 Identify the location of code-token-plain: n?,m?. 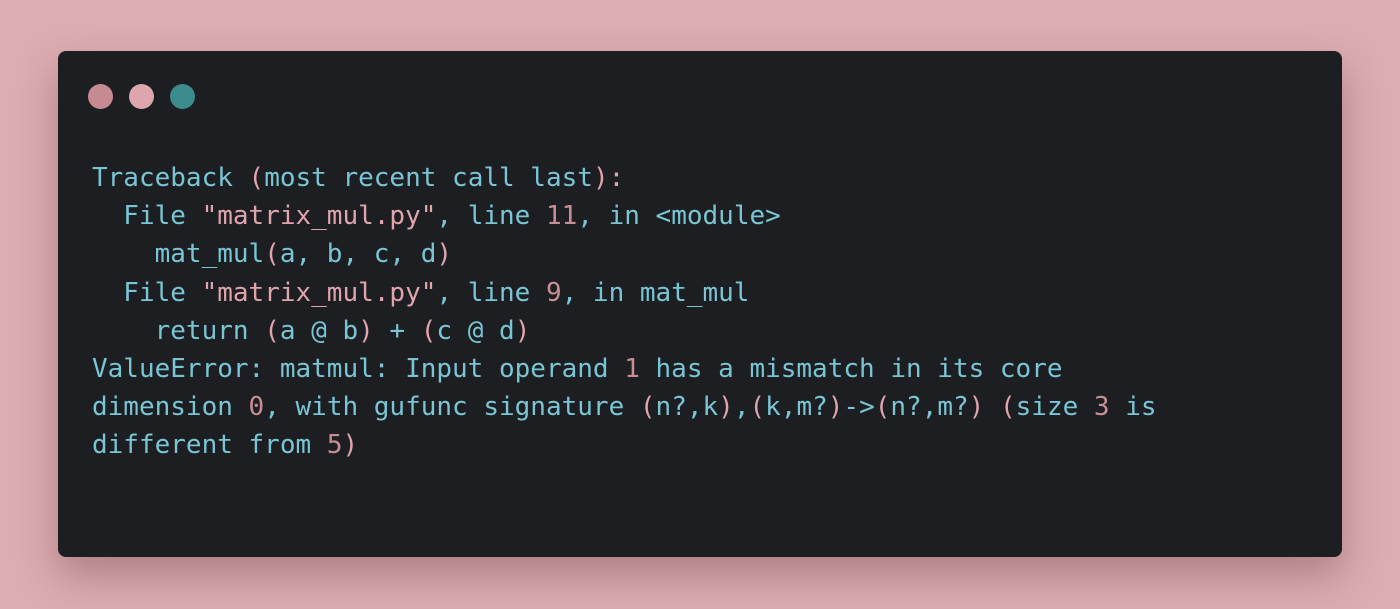
(929, 407).